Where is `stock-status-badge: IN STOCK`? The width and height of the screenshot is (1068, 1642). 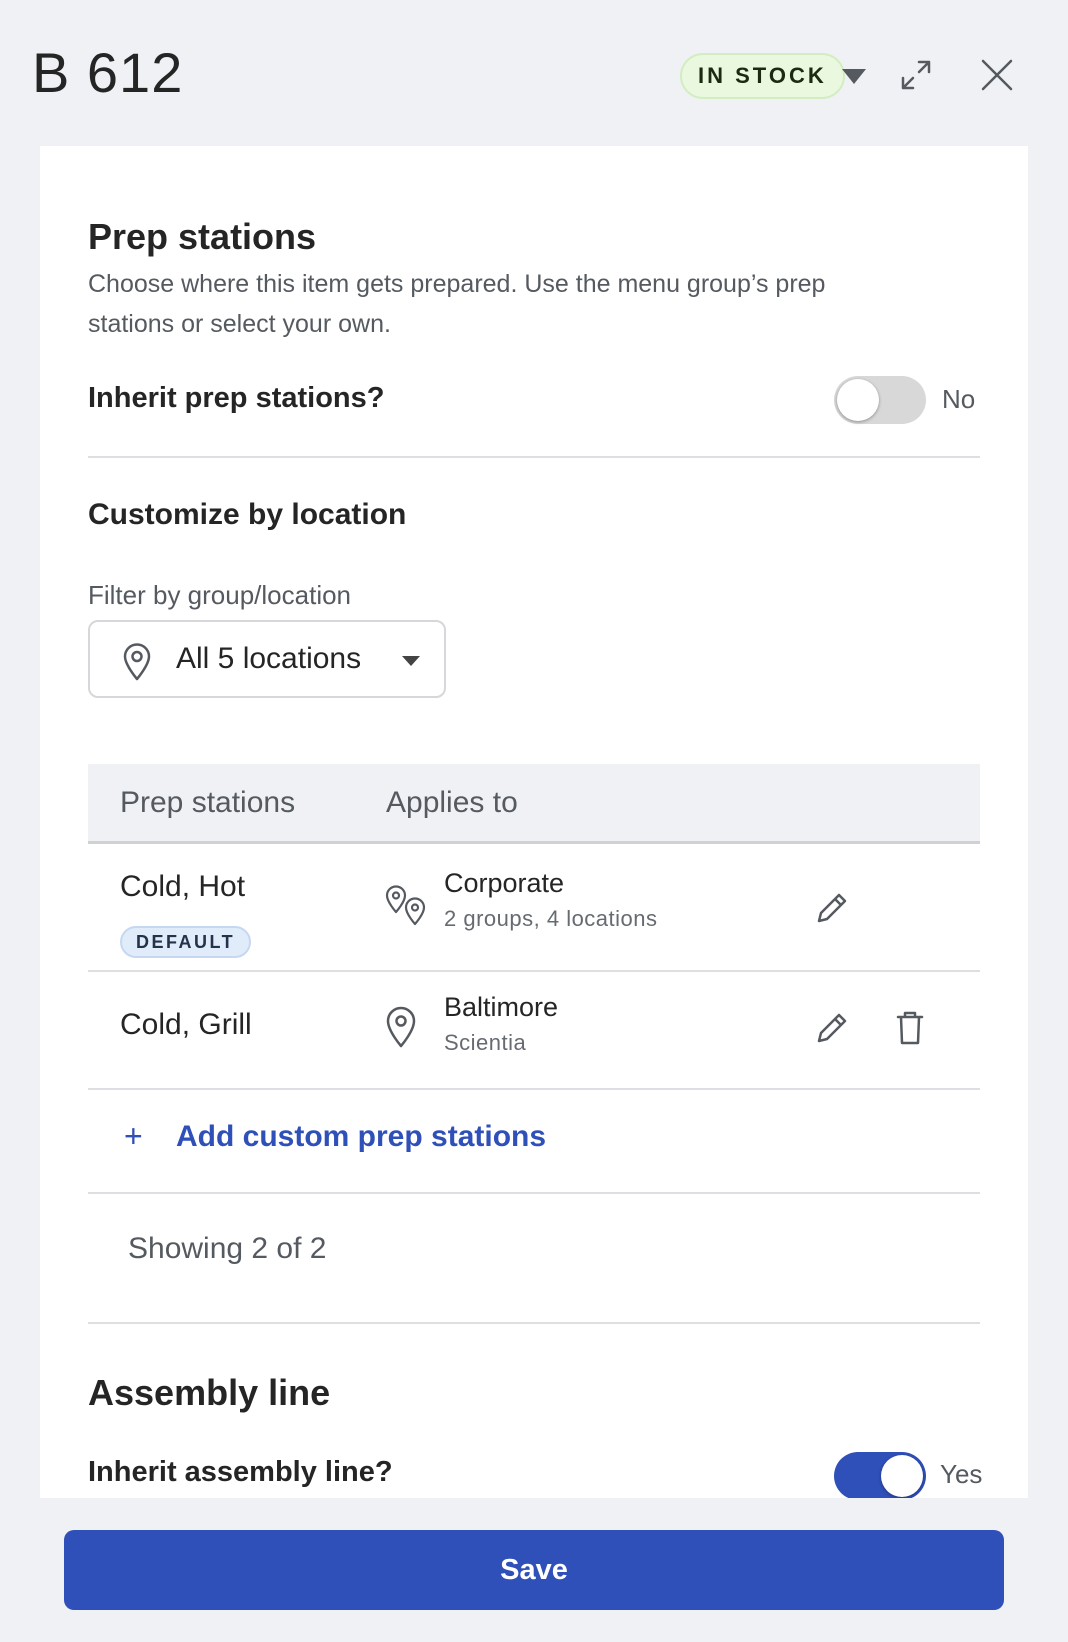 stock-status-badge: IN STOCK is located at coordinates (762, 76).